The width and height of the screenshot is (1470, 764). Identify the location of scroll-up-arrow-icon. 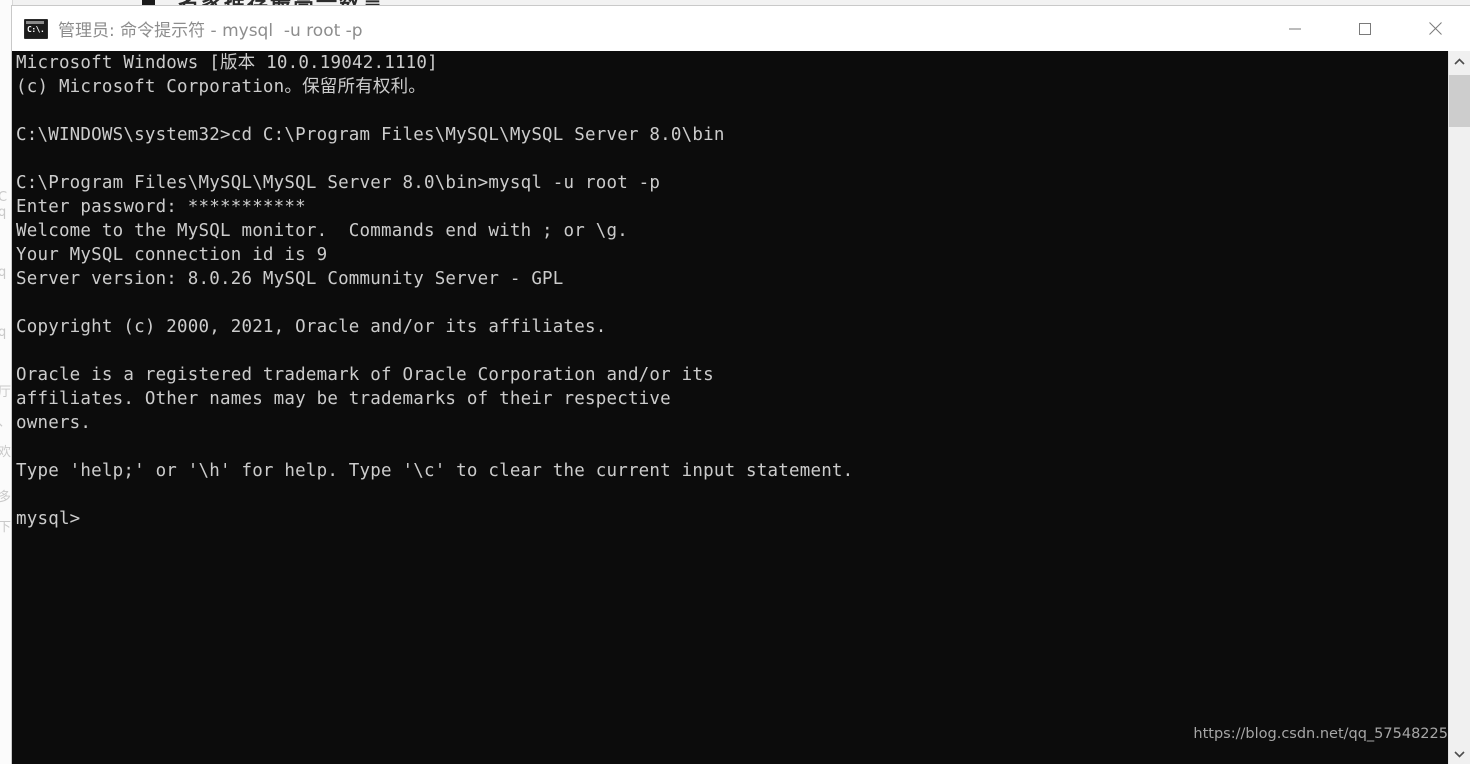
(1459, 61).